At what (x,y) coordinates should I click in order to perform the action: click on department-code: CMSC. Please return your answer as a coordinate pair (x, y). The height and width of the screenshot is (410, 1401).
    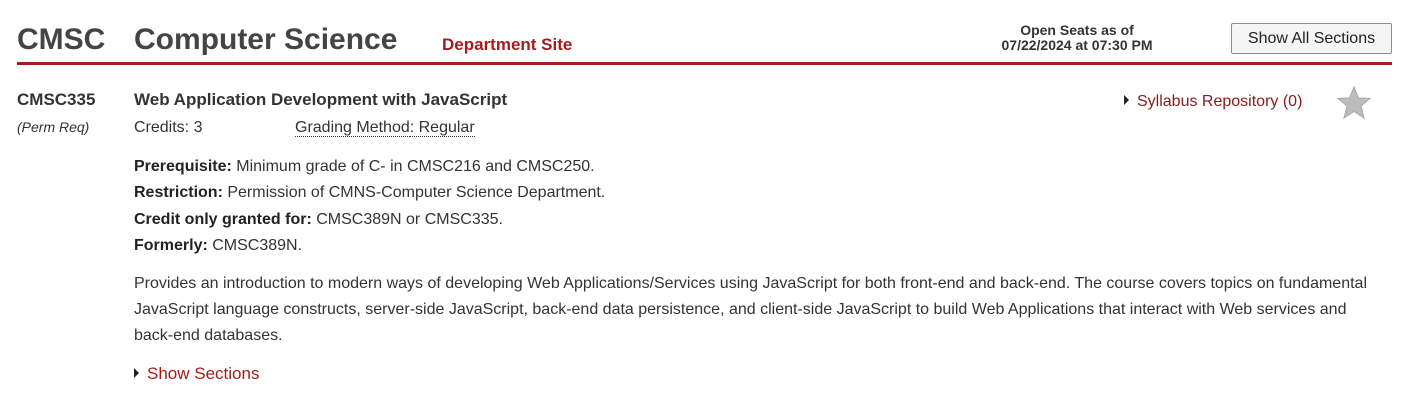
    Looking at the image, I should click on (61, 39).